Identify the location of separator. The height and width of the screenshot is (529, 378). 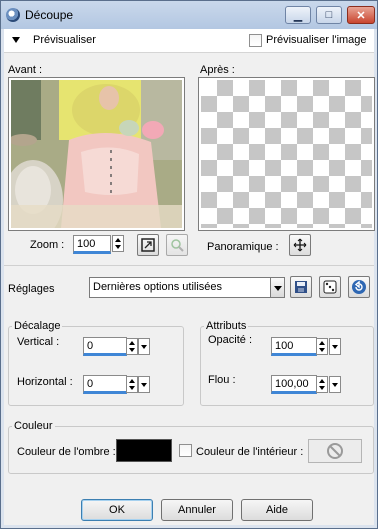
(189, 265).